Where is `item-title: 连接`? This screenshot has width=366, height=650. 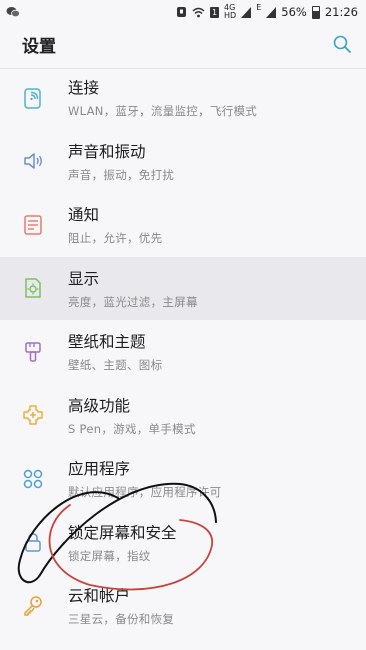
item-title: 连接 is located at coordinates (84, 88).